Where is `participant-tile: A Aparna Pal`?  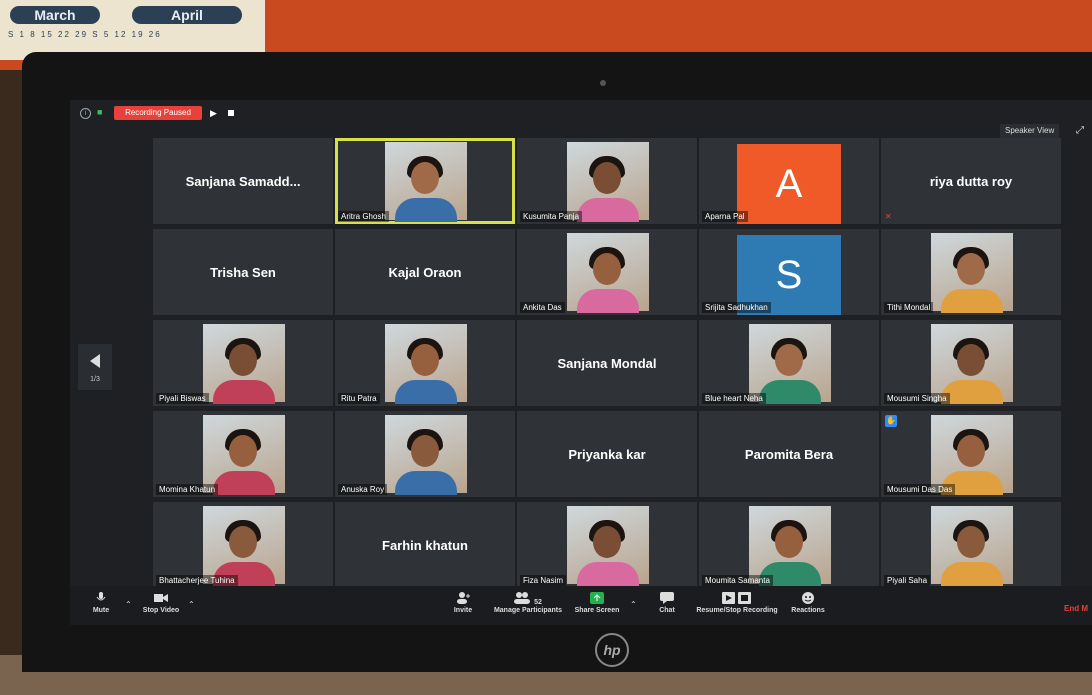 participant-tile: A Aparna Pal is located at coordinates (789, 181).